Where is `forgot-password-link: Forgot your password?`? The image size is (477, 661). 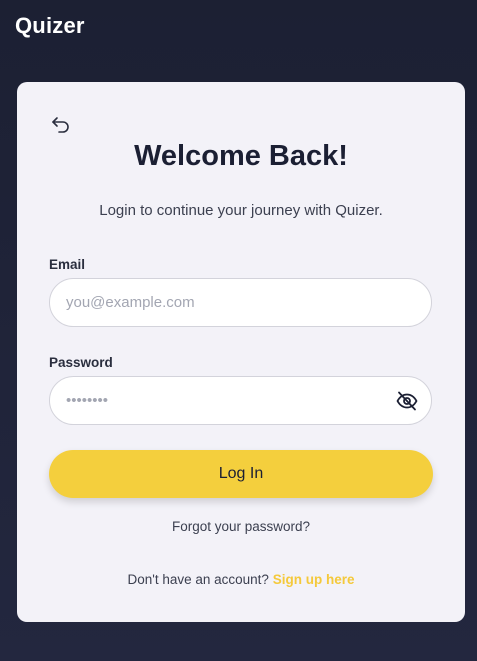 forgot-password-link: Forgot your password? is located at coordinates (241, 526).